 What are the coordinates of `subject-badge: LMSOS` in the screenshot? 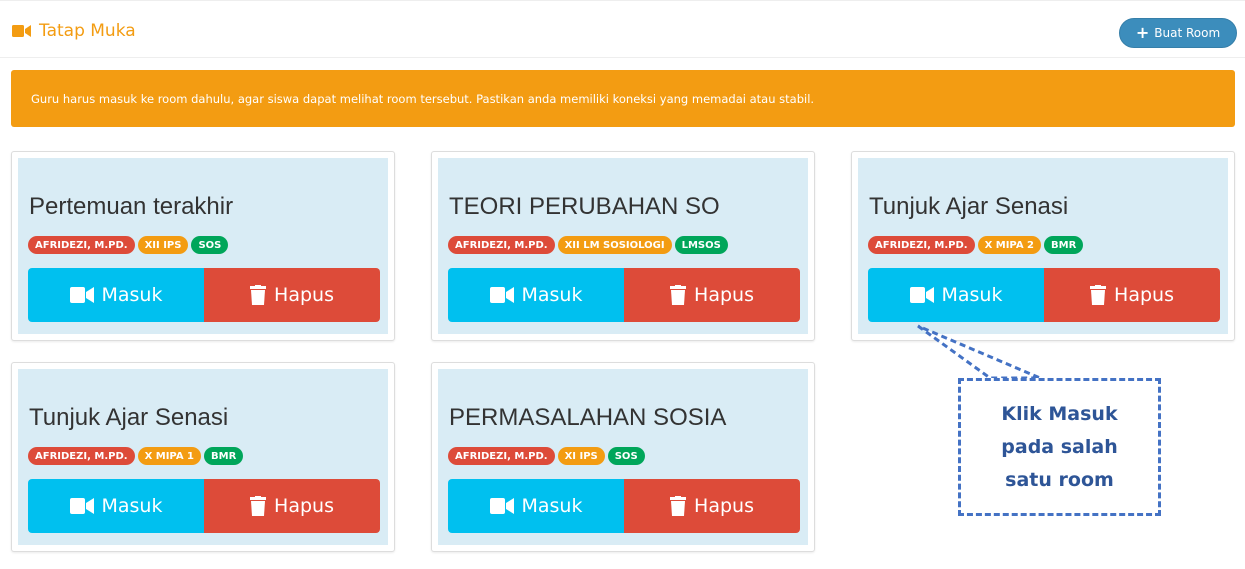 It's located at (701, 245).